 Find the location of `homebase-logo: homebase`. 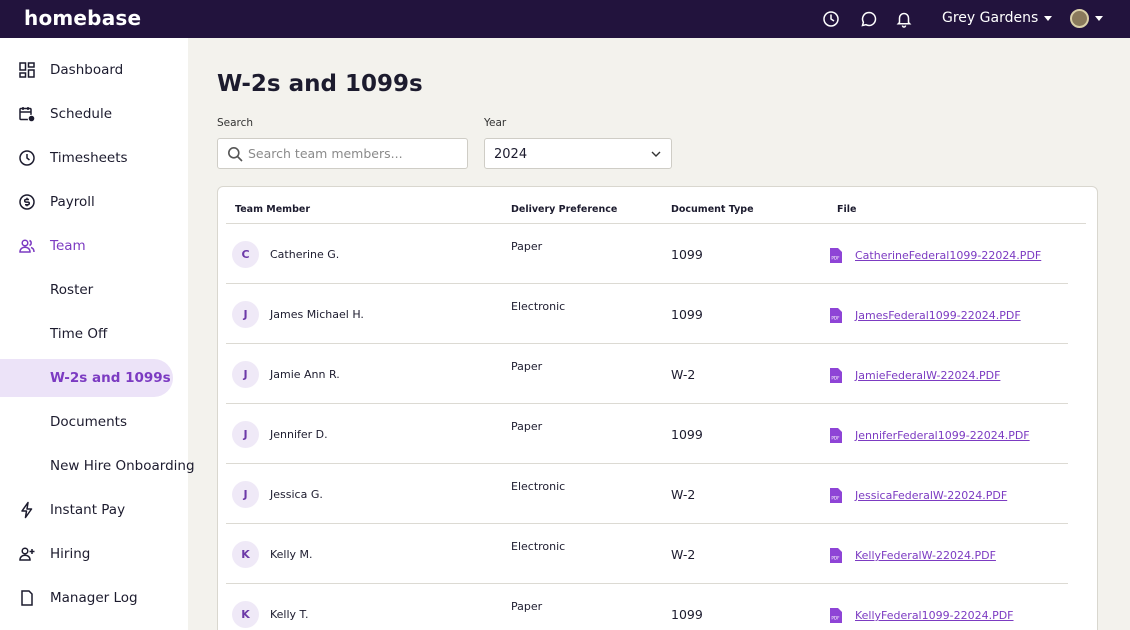

homebase-logo: homebase is located at coordinates (82, 18).